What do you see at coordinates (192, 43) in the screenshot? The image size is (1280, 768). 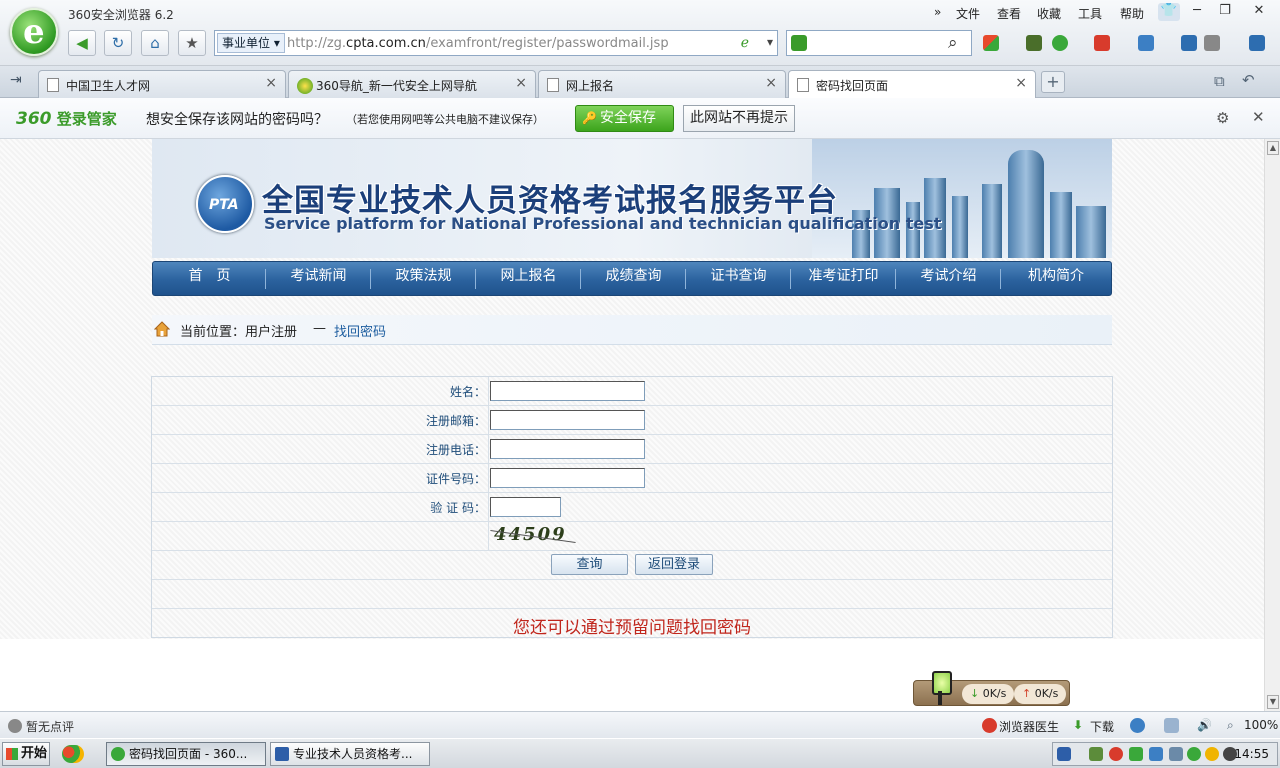 I see `favorite-star-button: ★` at bounding box center [192, 43].